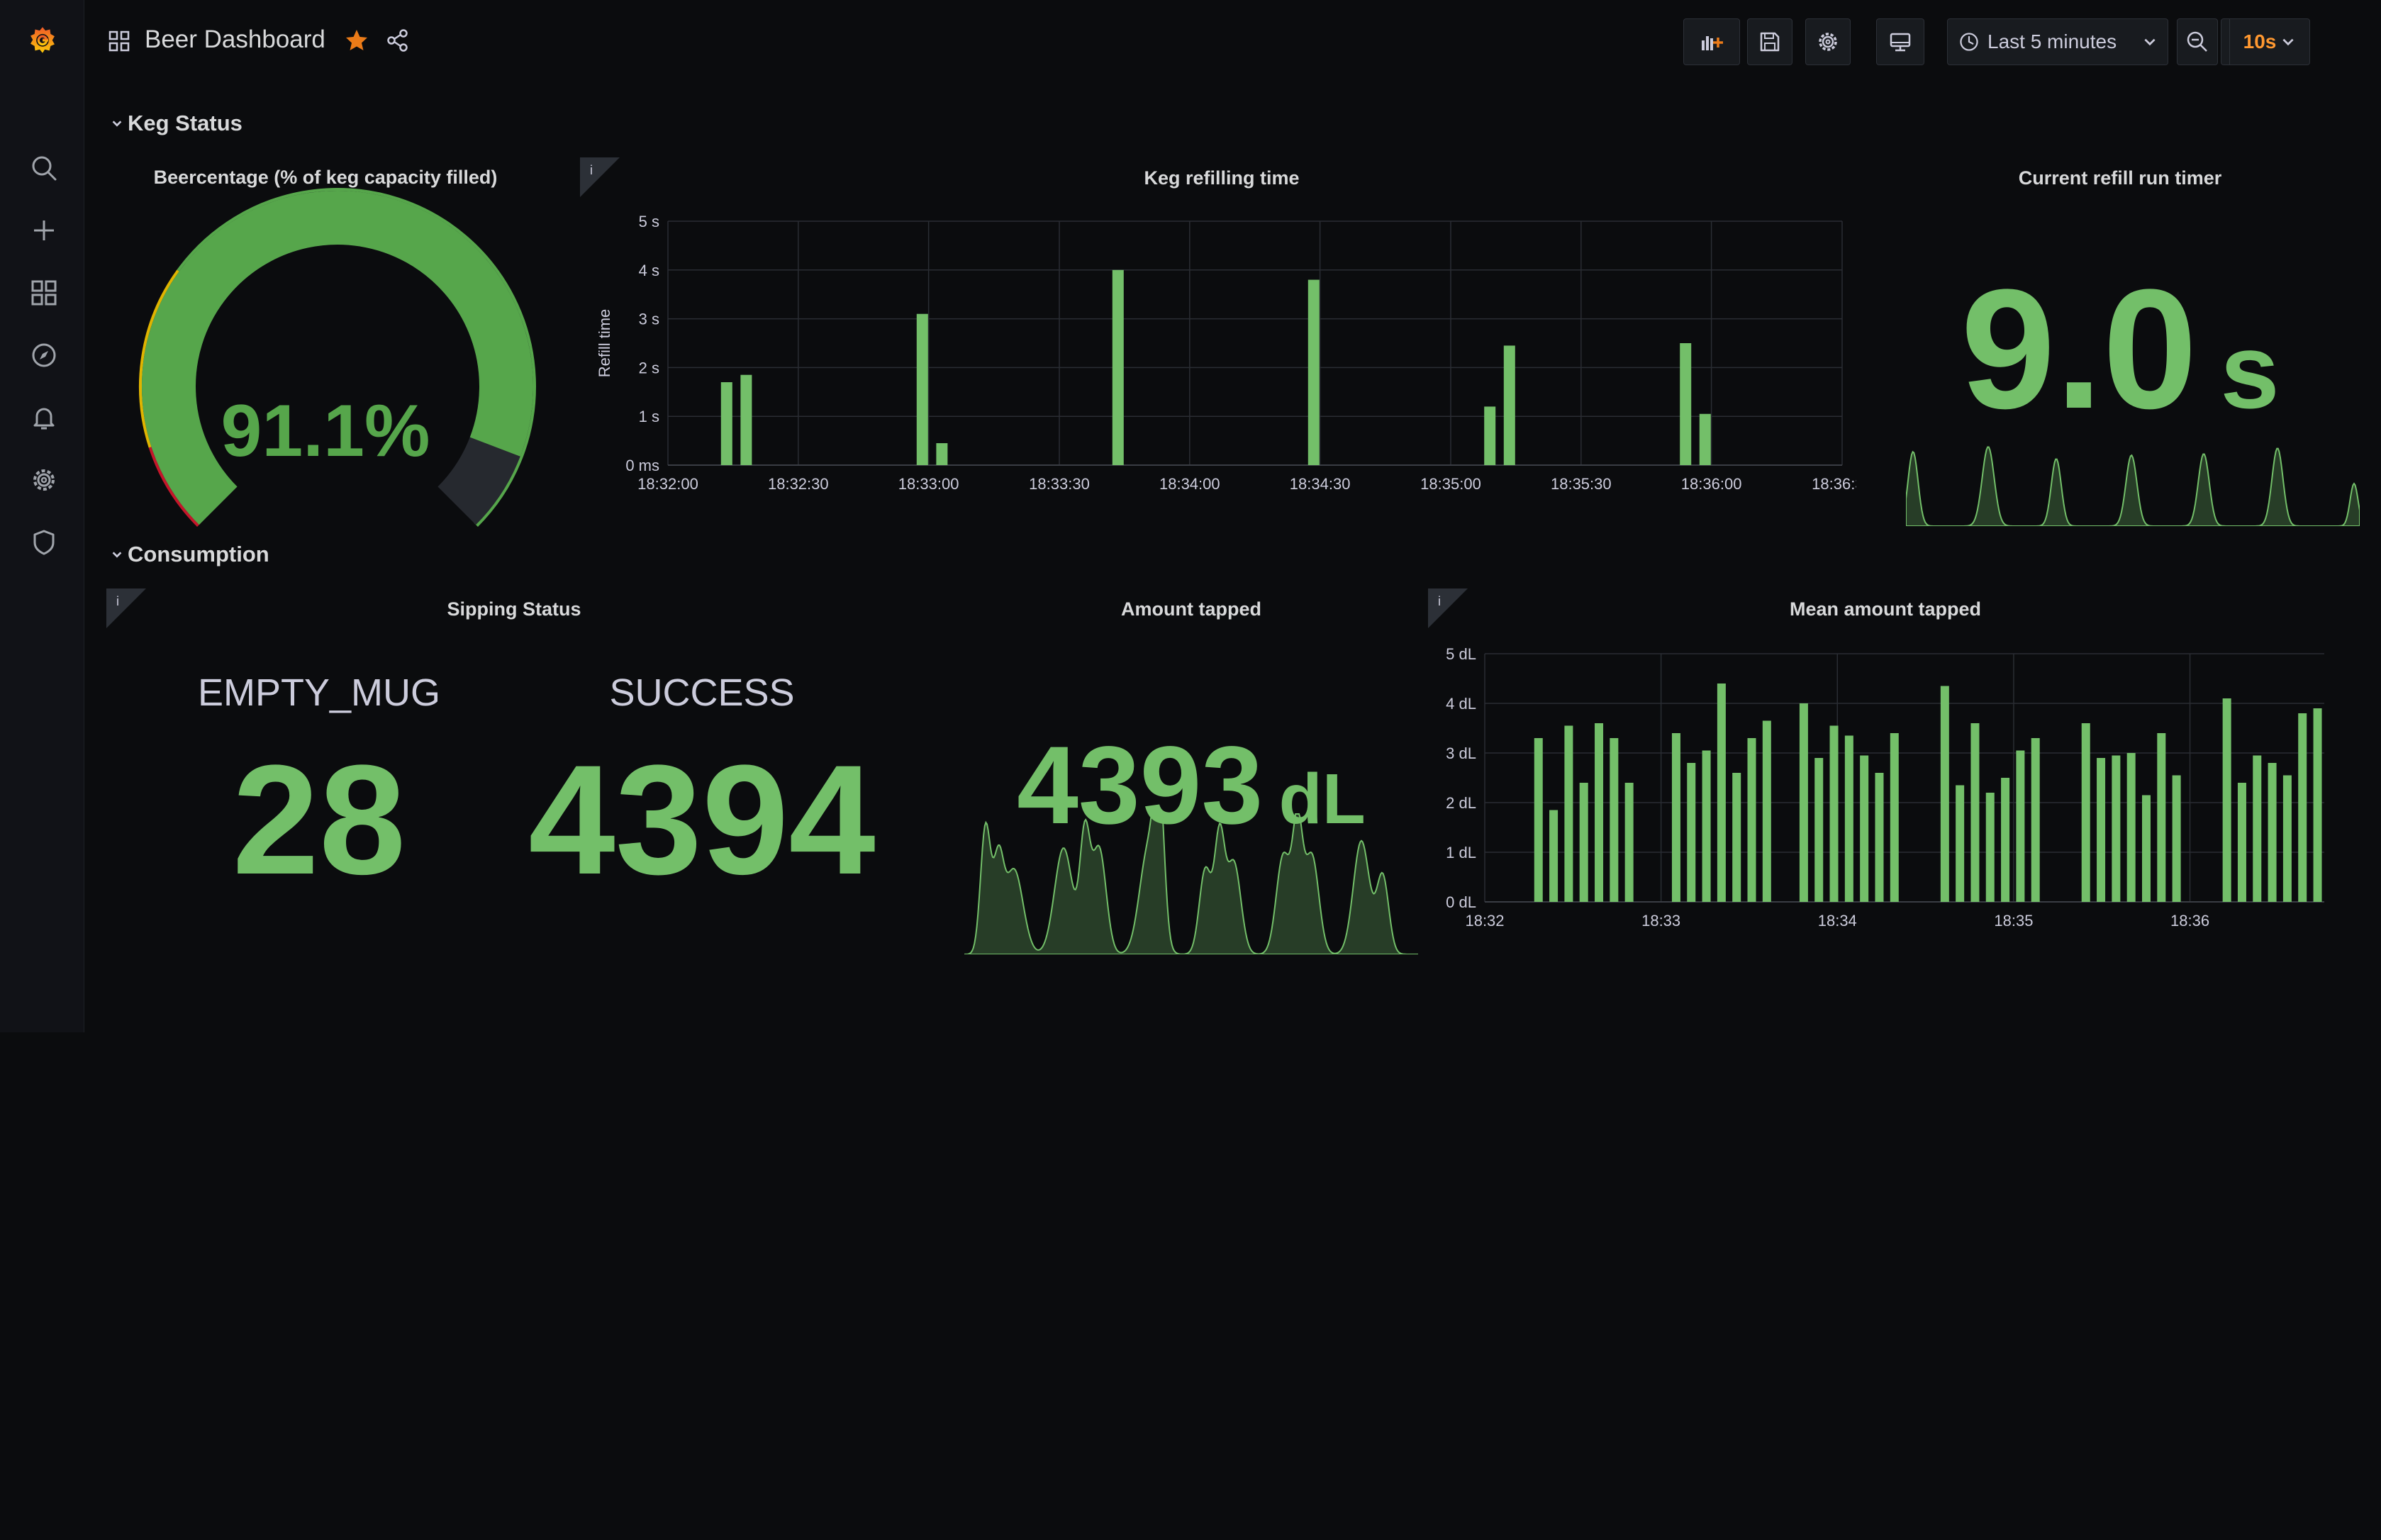 Image resolution: width=2381 pixels, height=1540 pixels. What do you see at coordinates (2269, 41) in the screenshot?
I see `refresh-interval-picker: 10s` at bounding box center [2269, 41].